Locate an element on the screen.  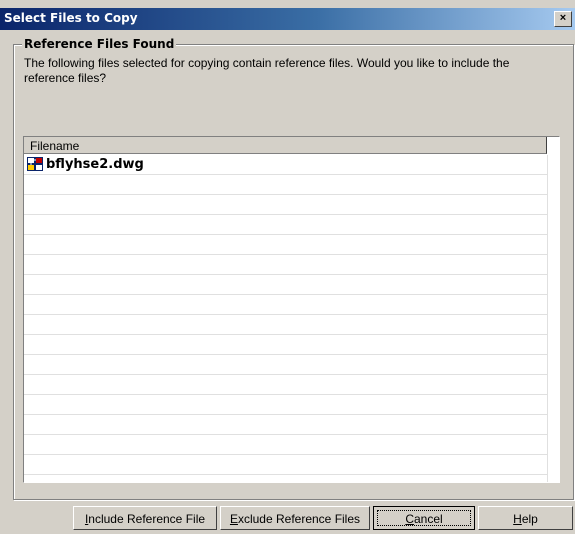
exclude-reference-files-button: Exclude Reference Files is located at coordinates (295, 518).